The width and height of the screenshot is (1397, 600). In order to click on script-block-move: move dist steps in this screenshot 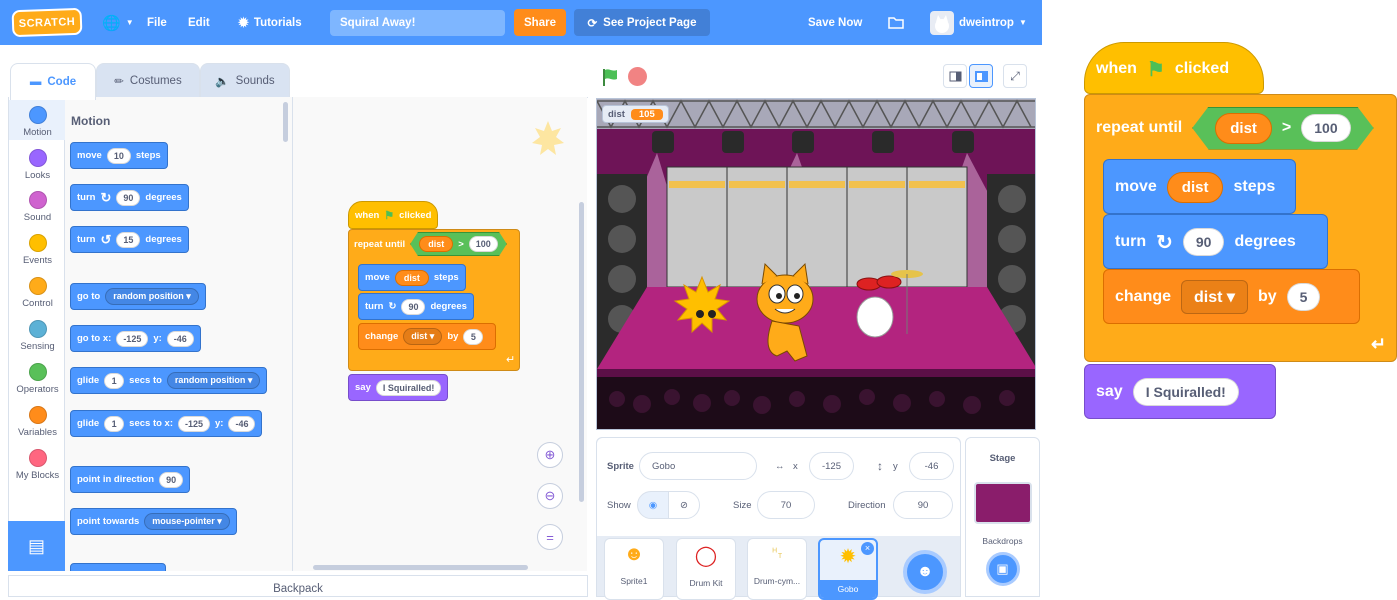, I will do `click(412, 277)`.